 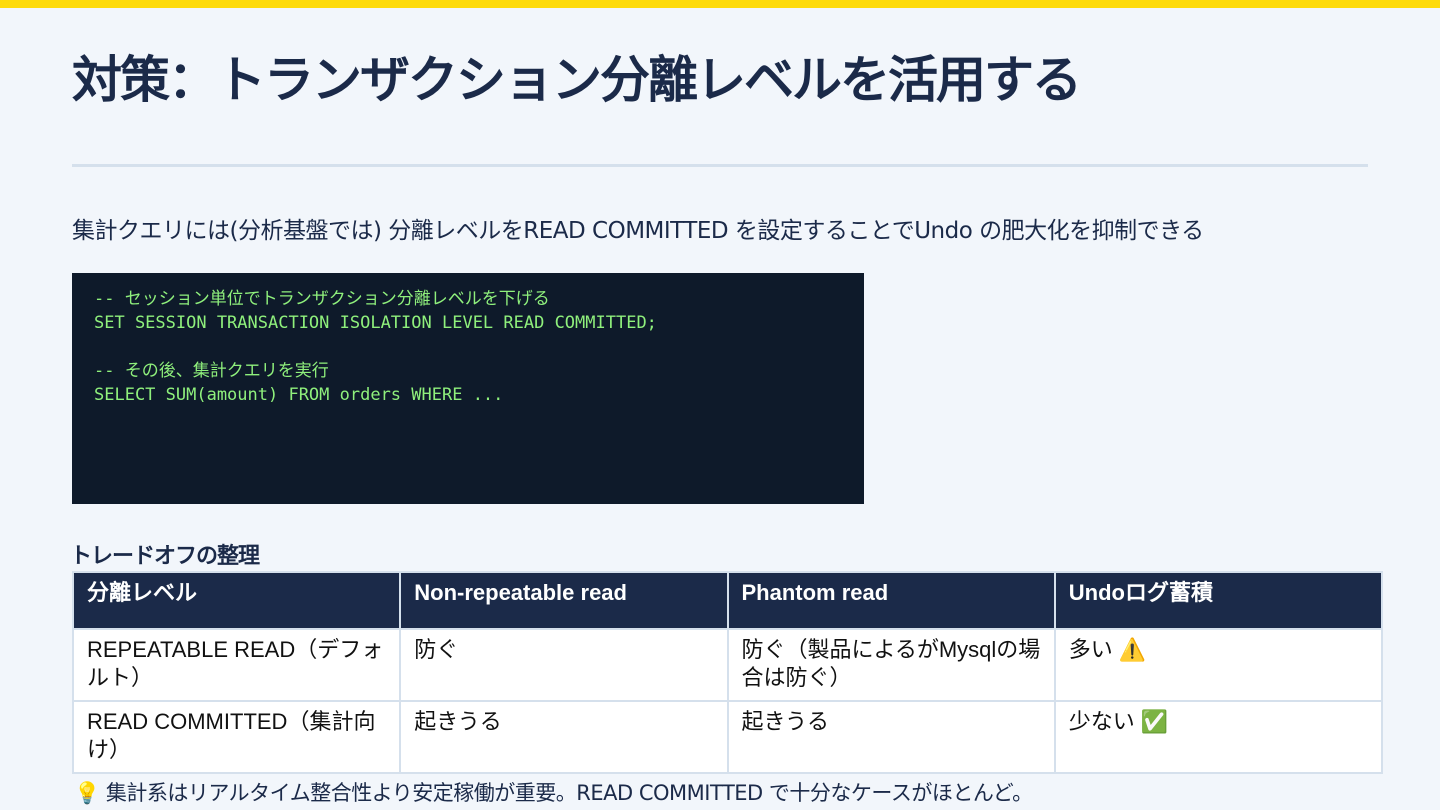 What do you see at coordinates (891, 665) in the screenshot?
I see `table-cell: 防ぐ（製品によるがMysqlの場合は防ぐ）` at bounding box center [891, 665].